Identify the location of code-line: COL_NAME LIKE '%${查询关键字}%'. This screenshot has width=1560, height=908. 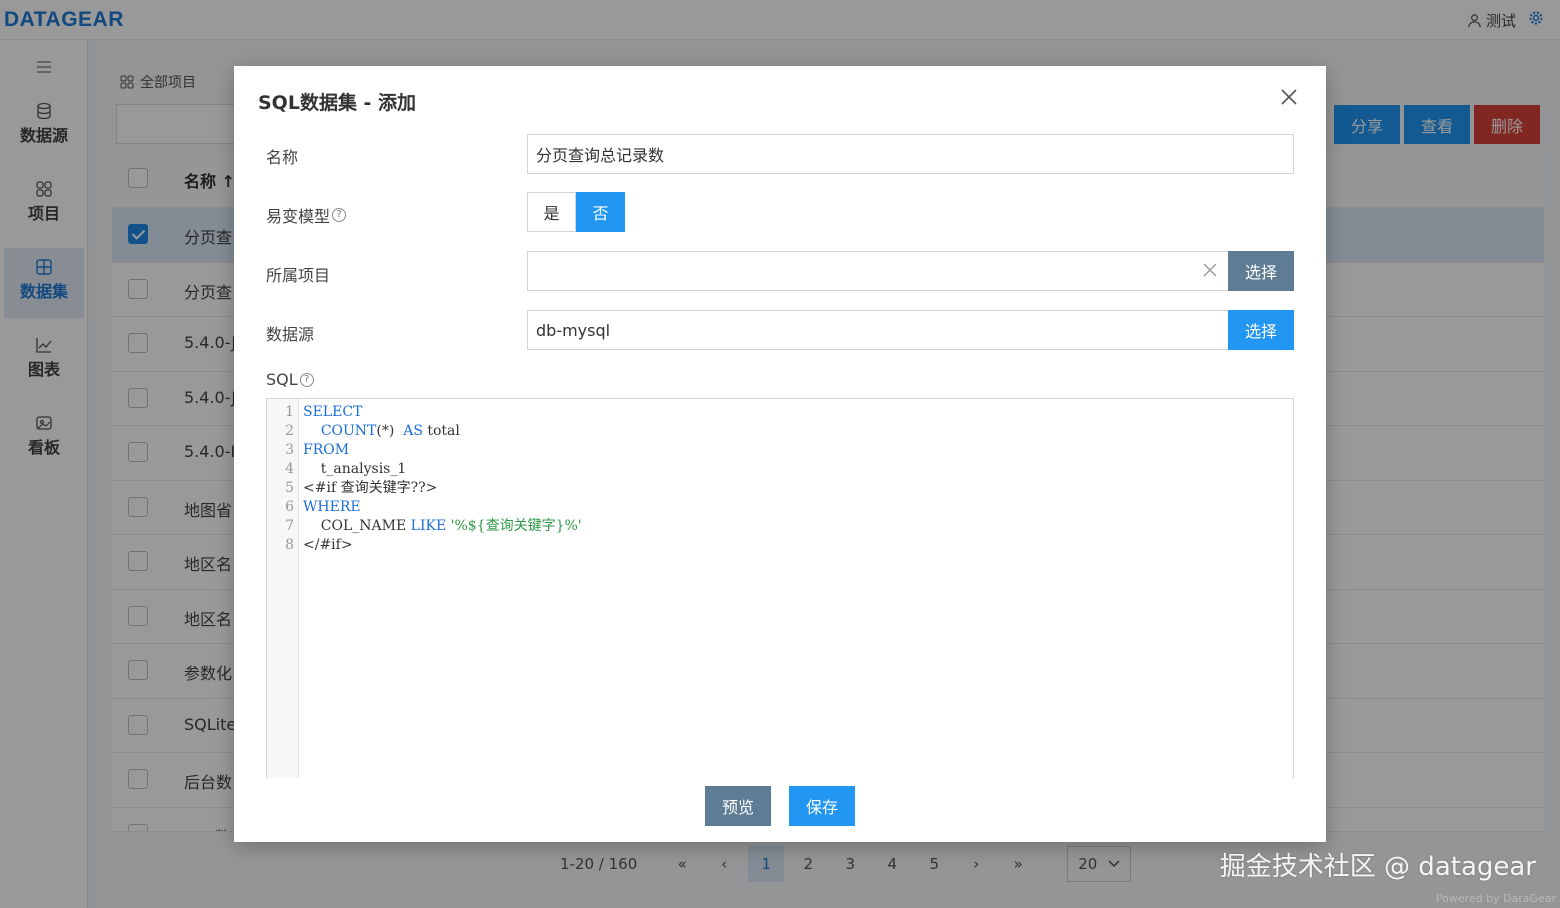
(442, 526).